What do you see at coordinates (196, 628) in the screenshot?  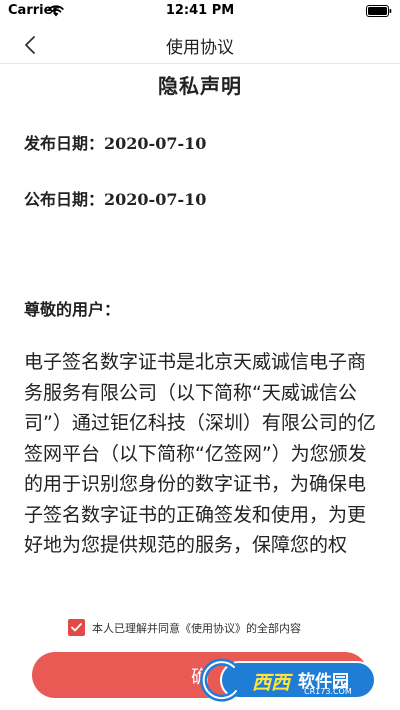 I see `agreement-text: 本人已理解并同意《使用协议》的全部内容` at bounding box center [196, 628].